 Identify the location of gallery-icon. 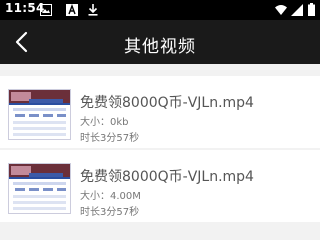
(46, 10).